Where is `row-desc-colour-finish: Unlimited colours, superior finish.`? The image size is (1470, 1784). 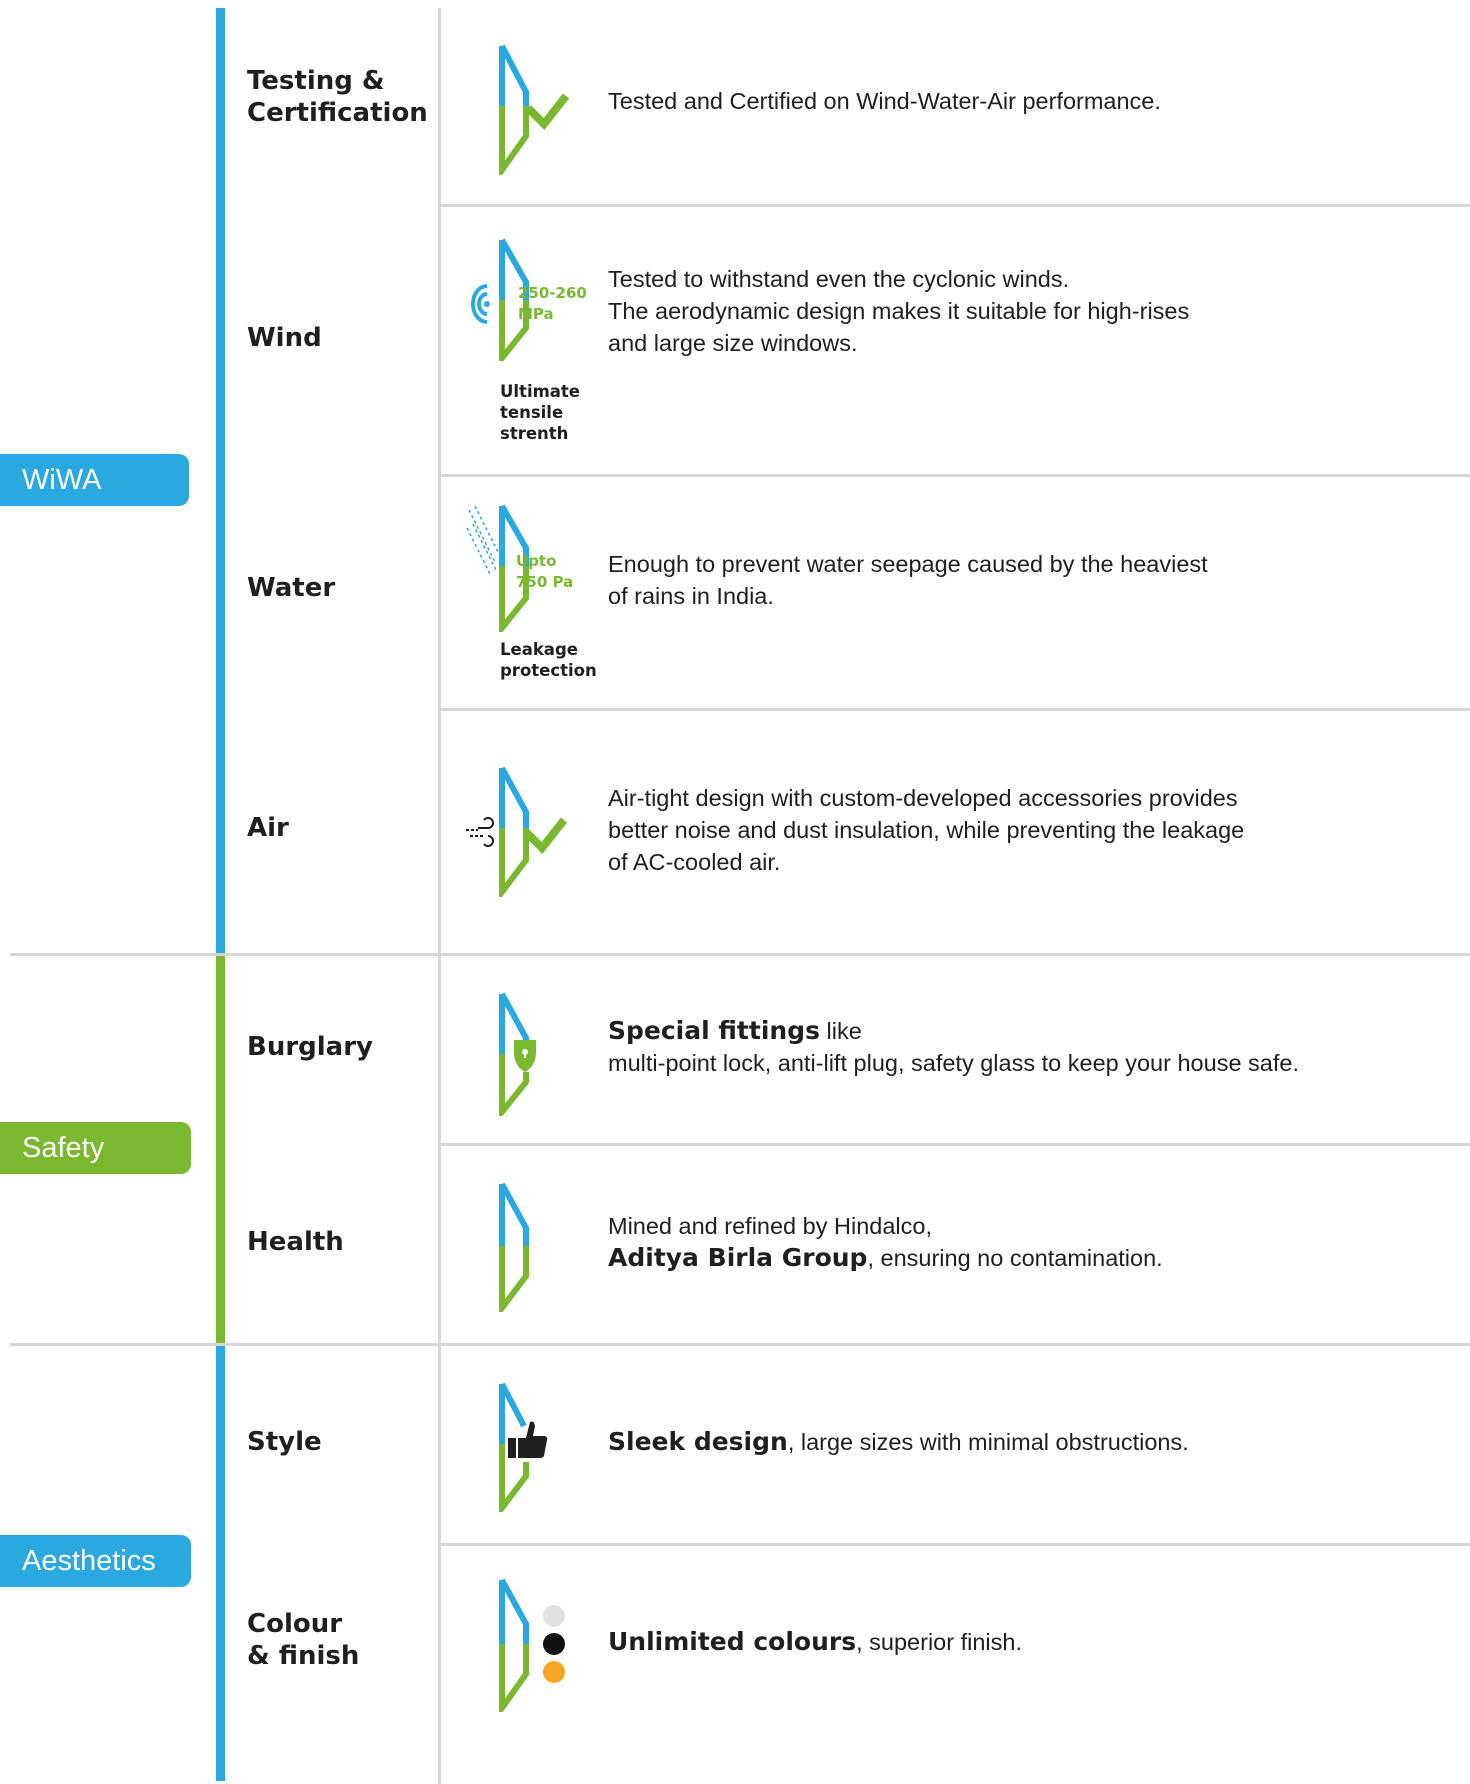 row-desc-colour-finish: Unlimited colours, superior finish. is located at coordinates (815, 1642).